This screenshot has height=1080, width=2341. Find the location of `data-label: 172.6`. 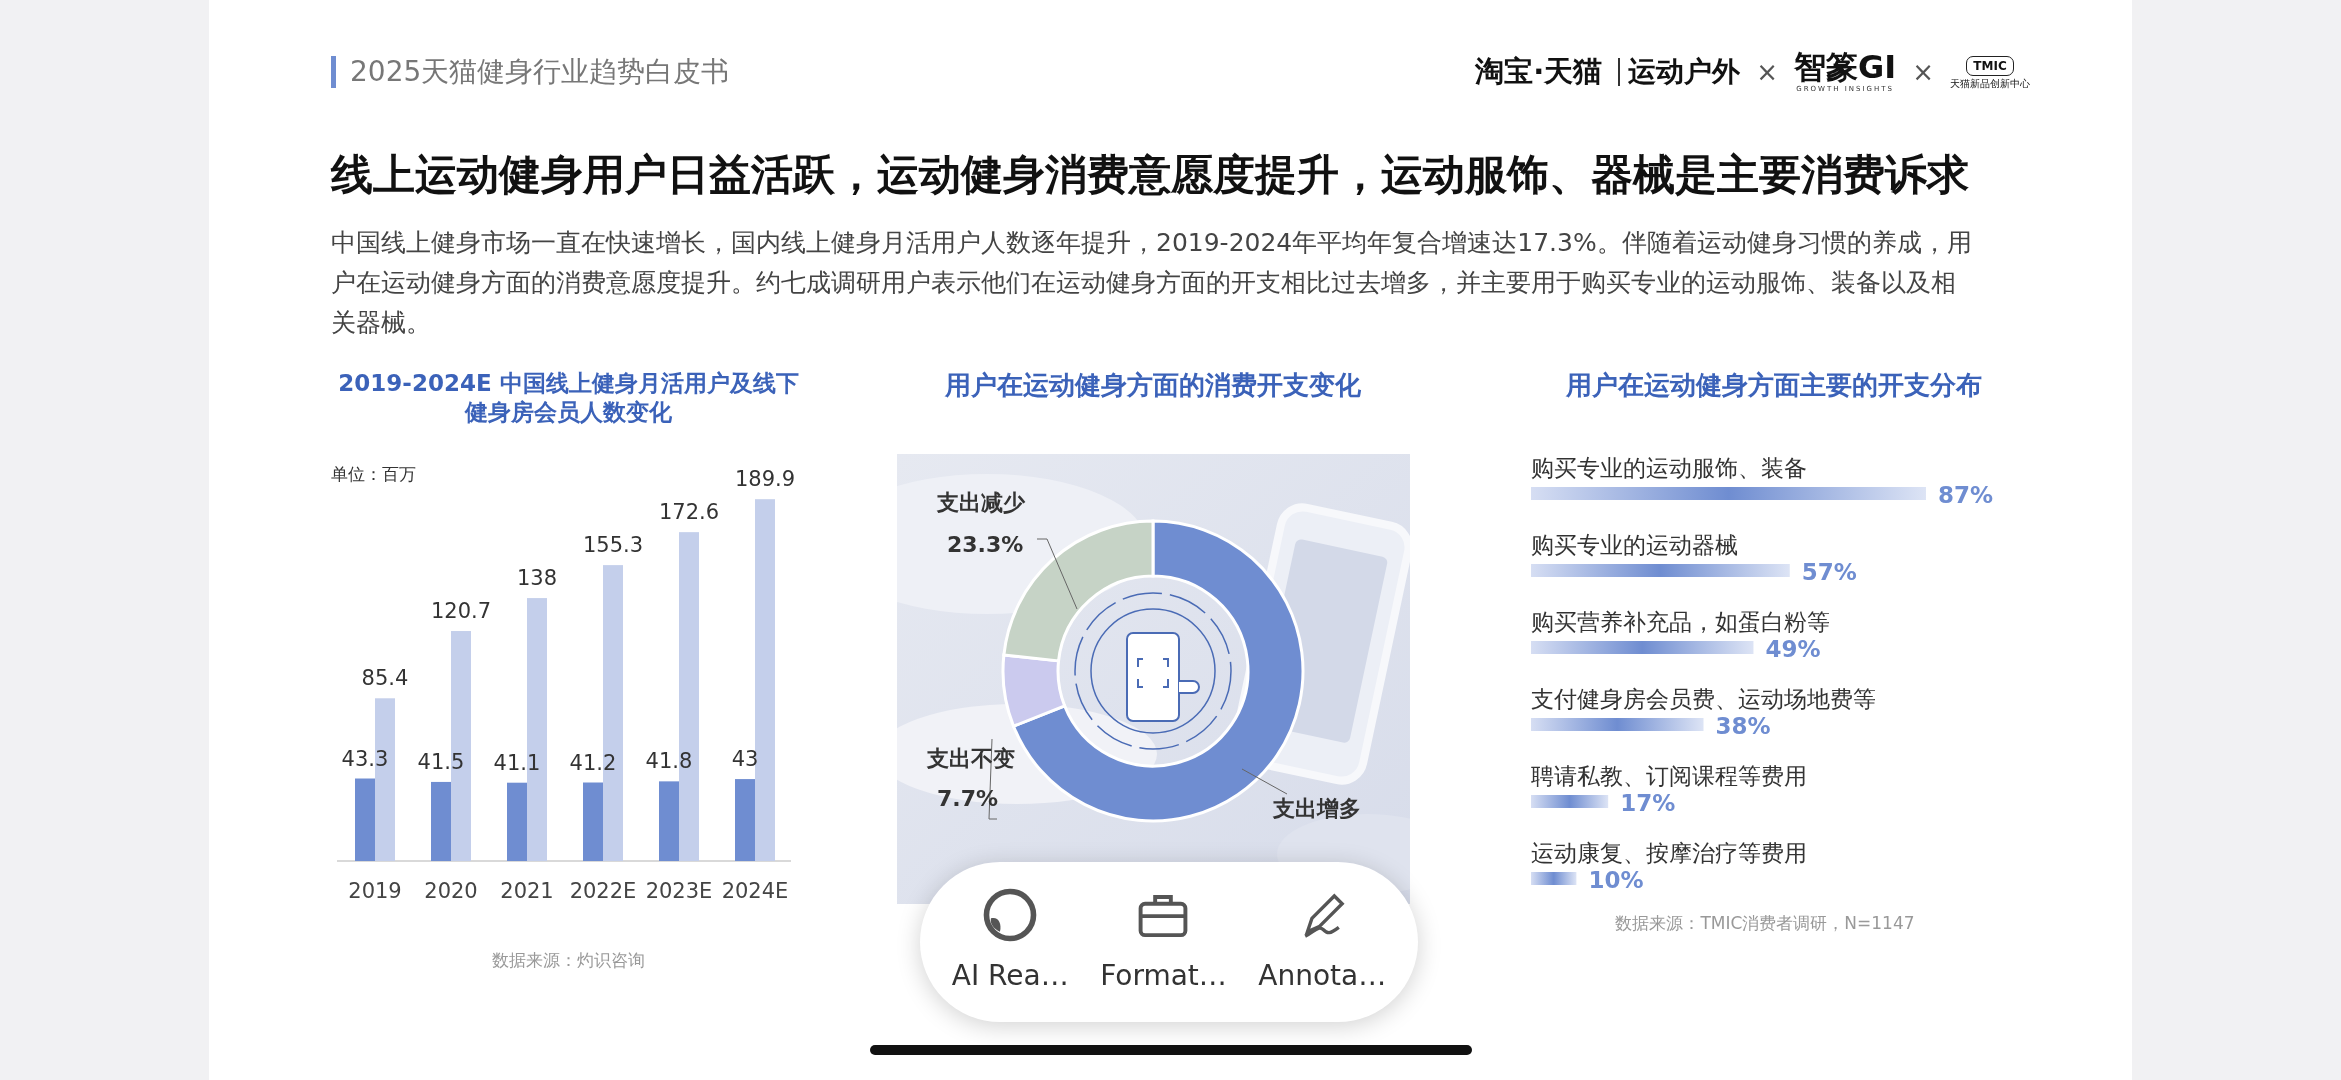

data-label: 172.6 is located at coordinates (689, 512).